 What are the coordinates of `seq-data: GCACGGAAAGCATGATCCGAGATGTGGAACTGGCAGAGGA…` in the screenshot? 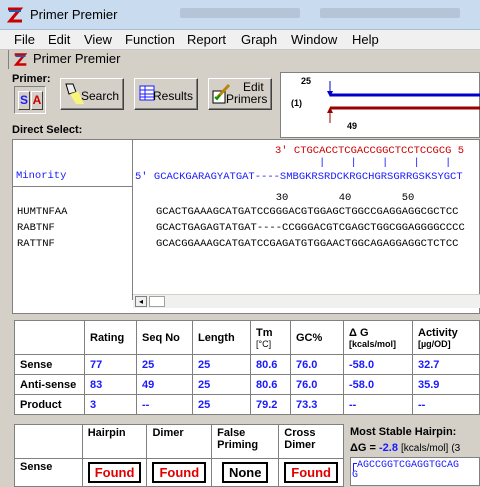 It's located at (307, 244).